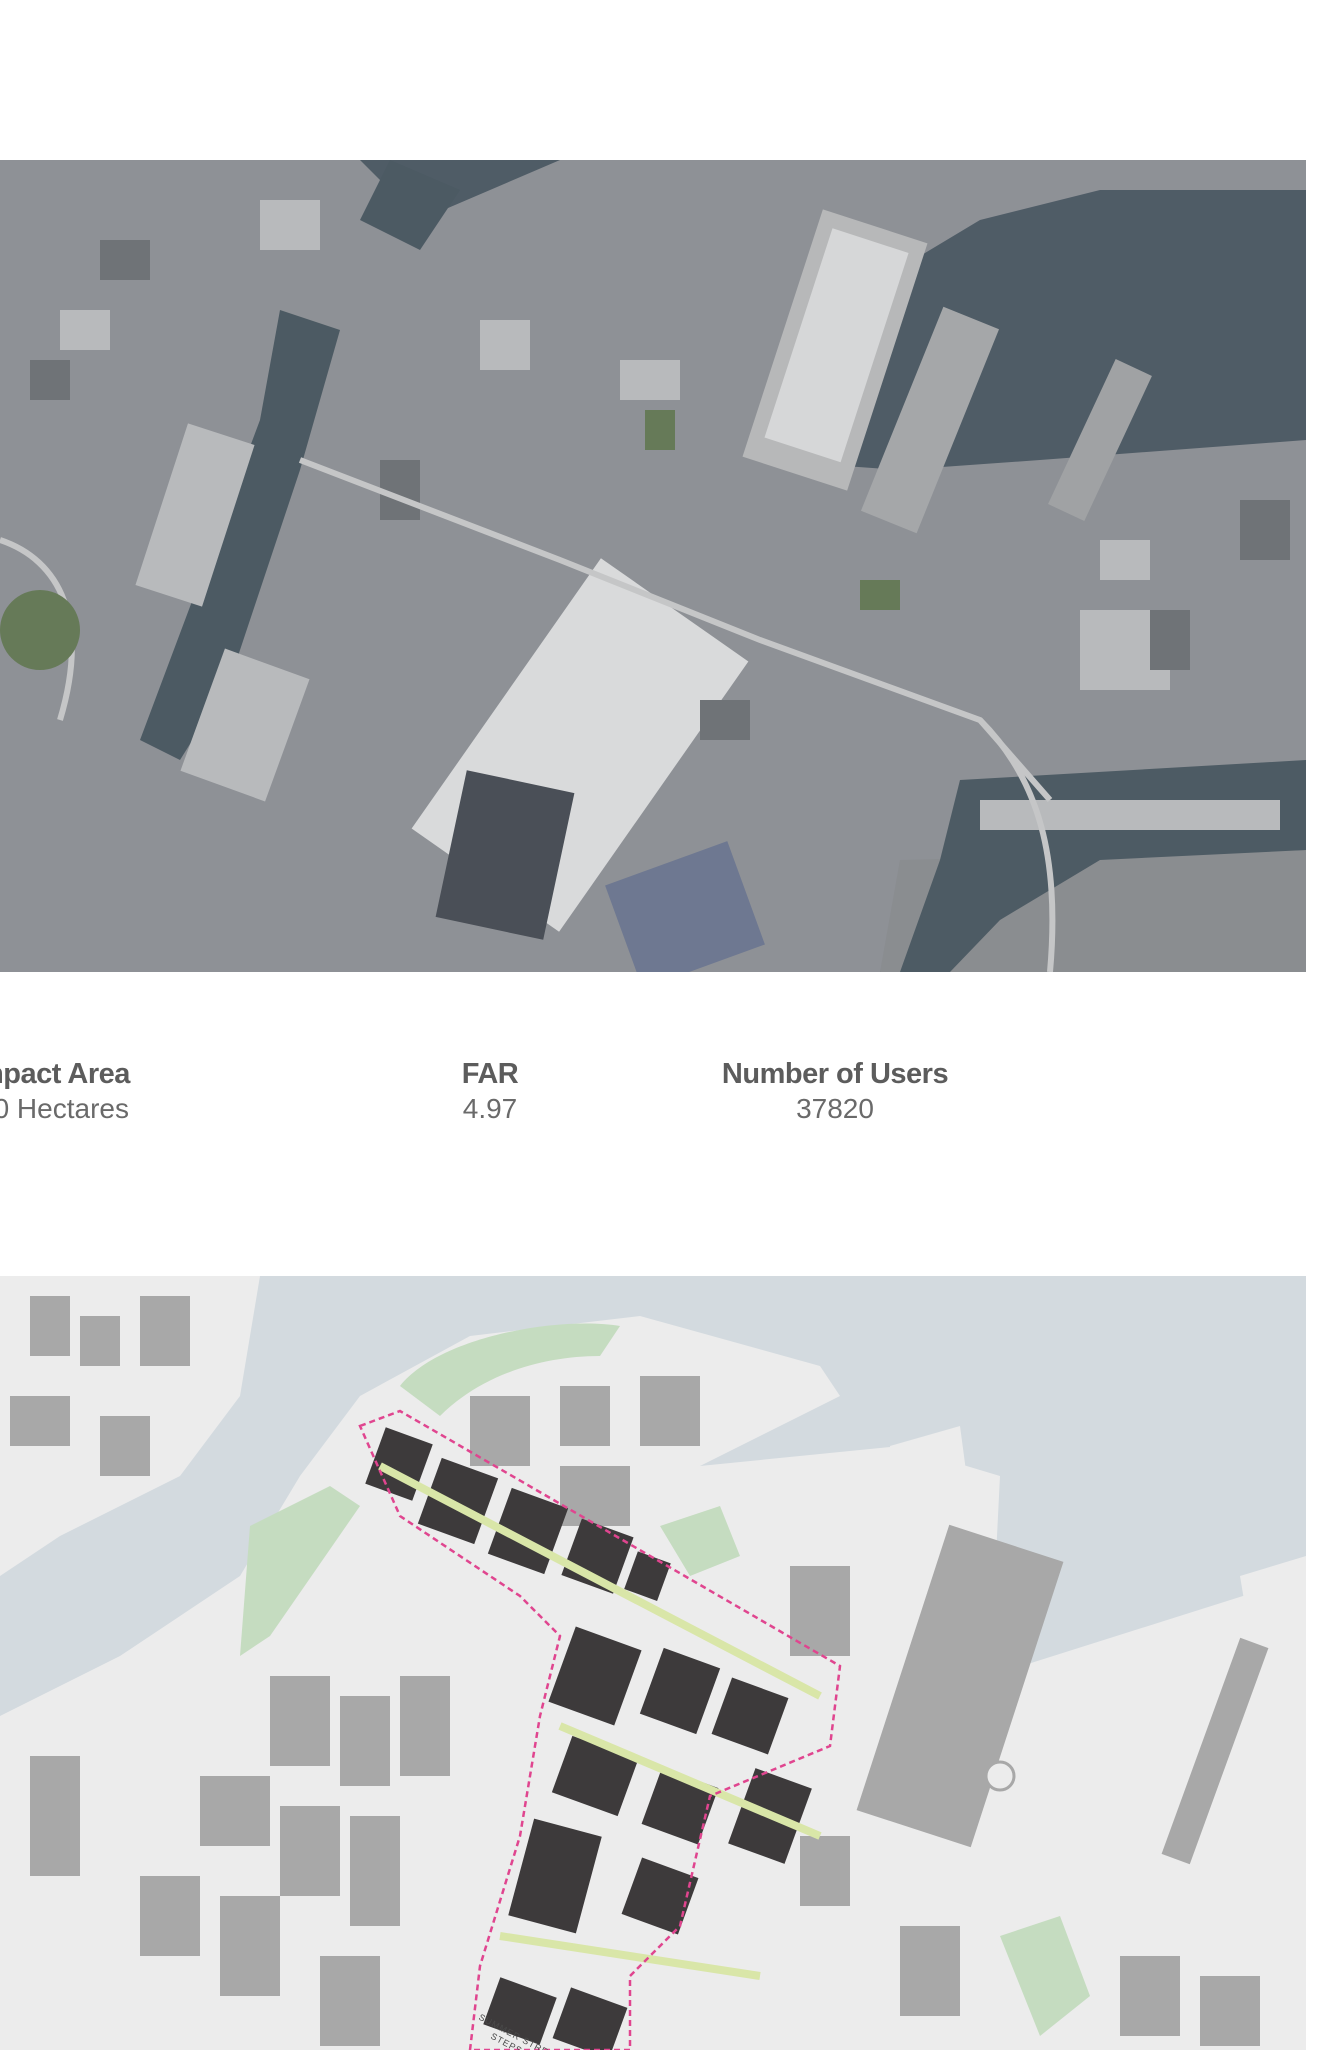  I want to click on far-value: 4.97, so click(490, 1108).